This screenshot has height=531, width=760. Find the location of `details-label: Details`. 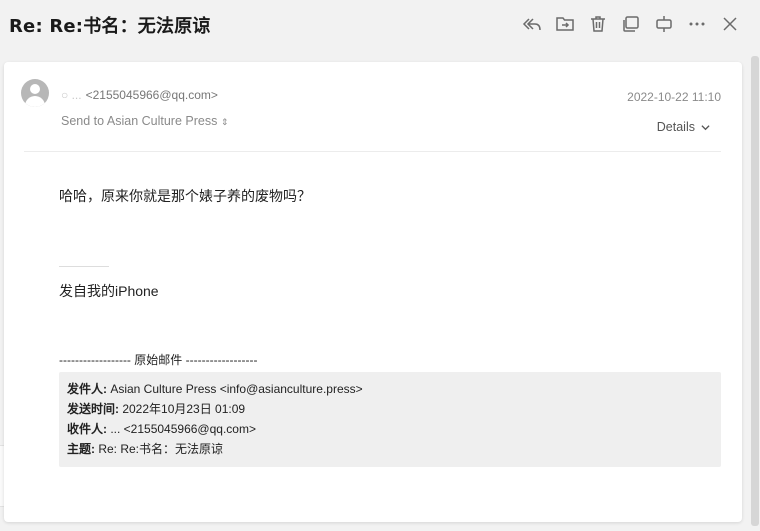

details-label: Details is located at coordinates (675, 127).